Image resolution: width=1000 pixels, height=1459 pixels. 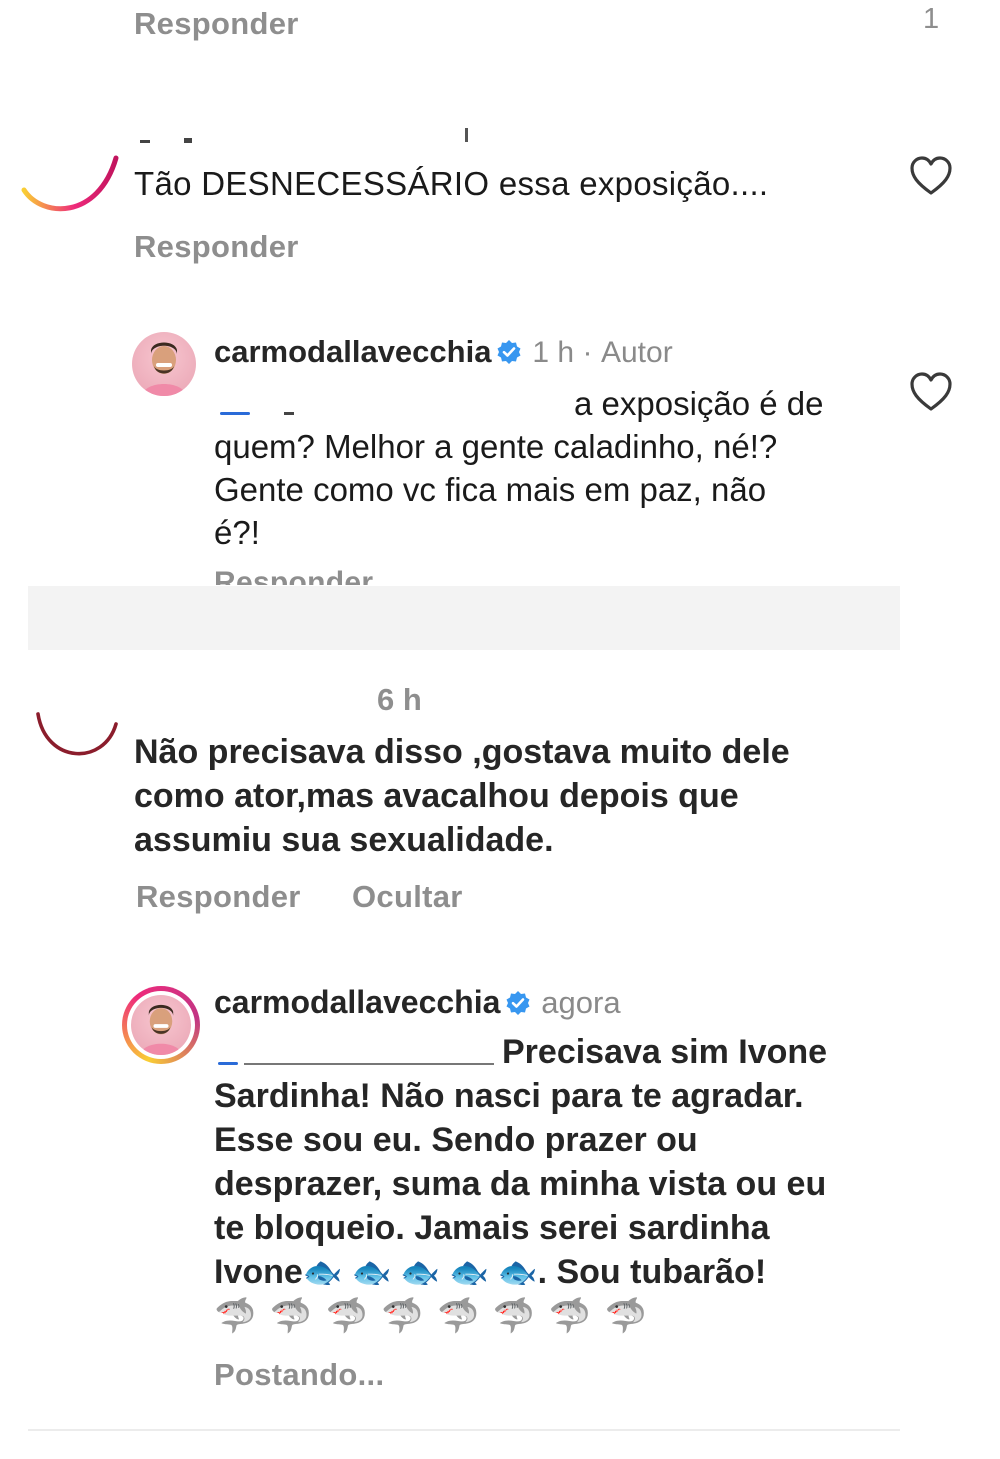 I want to click on fish-emoji-icon: 🐟 🐟 🐟 🐟 🐟, so click(x=420, y=1272).